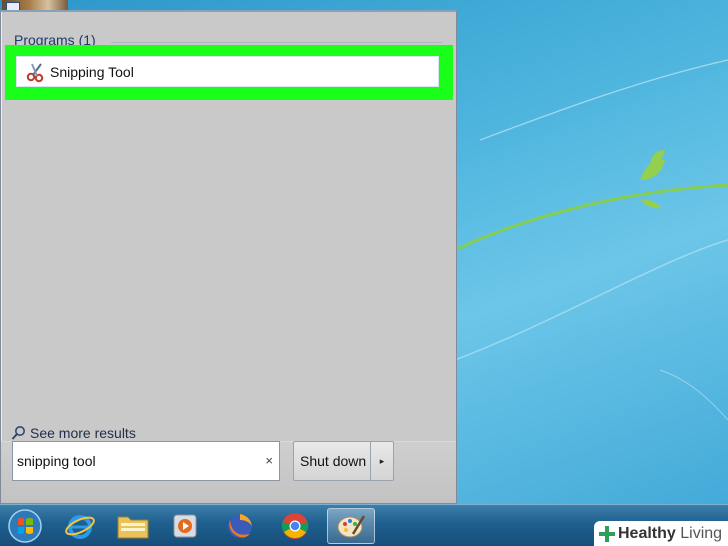  I want to click on start-button, so click(25, 526).